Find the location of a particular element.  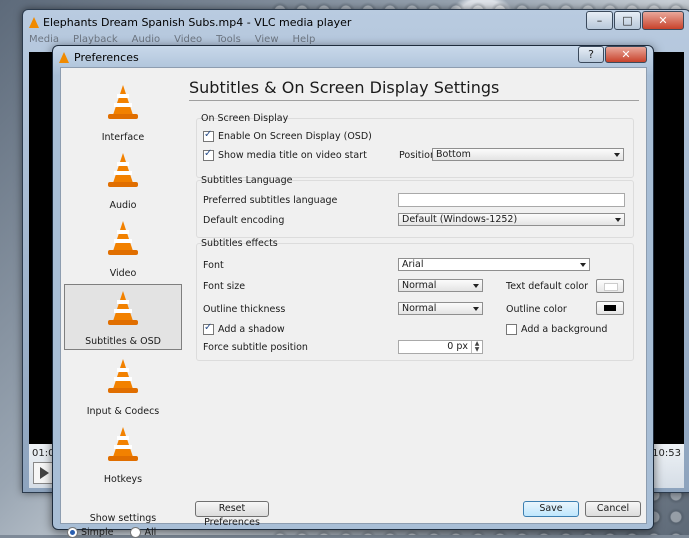

maximize-button: □ is located at coordinates (627, 20).